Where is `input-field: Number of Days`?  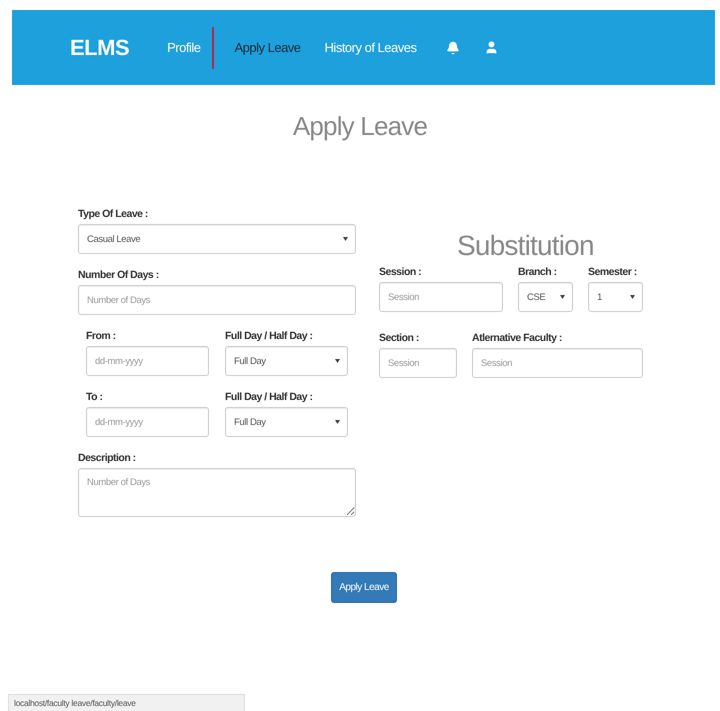 input-field: Number of Days is located at coordinates (217, 300).